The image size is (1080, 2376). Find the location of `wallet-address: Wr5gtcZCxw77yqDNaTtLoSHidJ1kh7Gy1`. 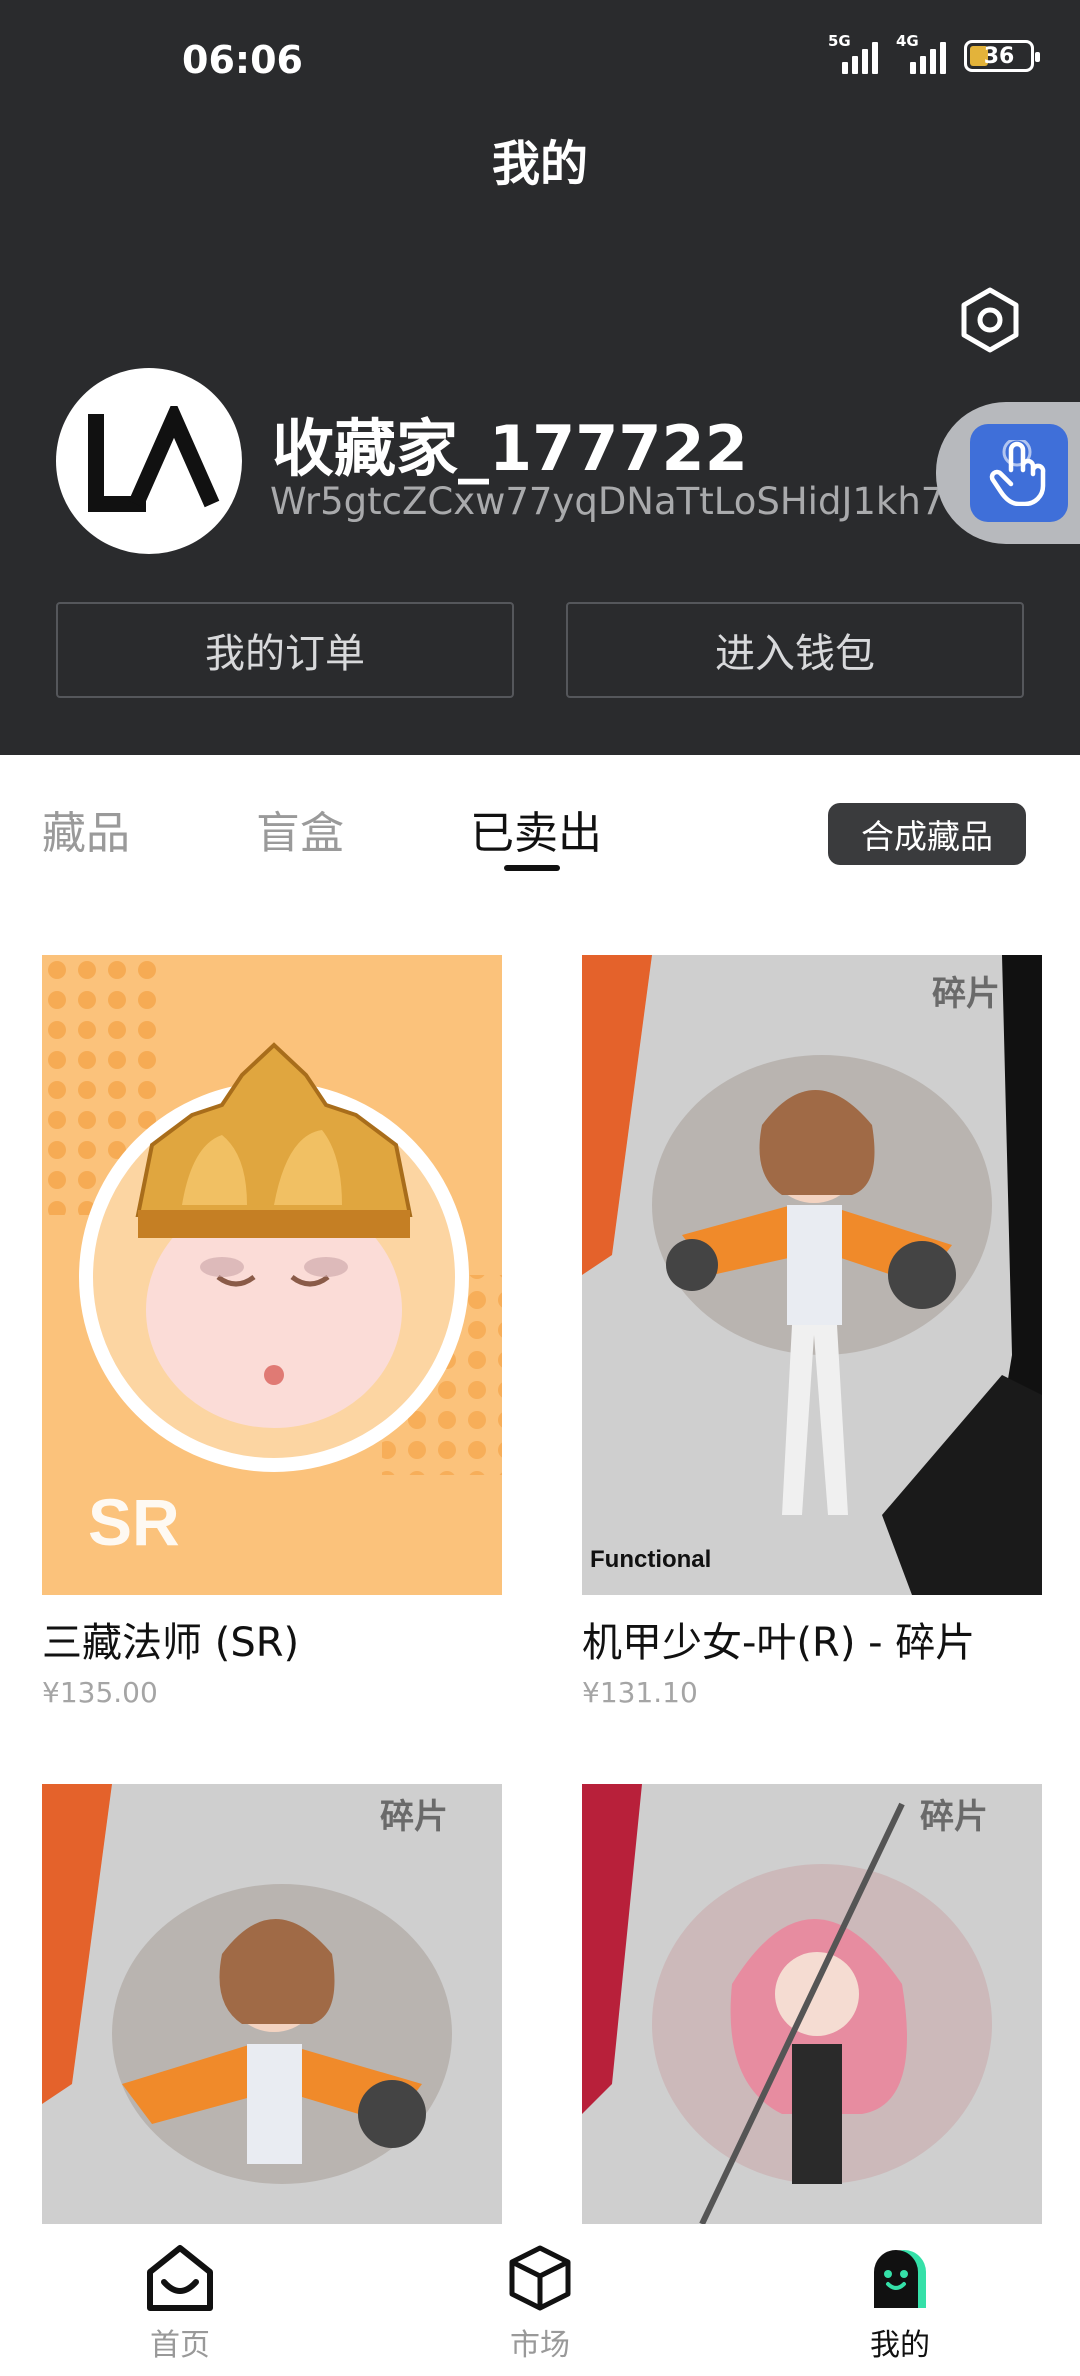

wallet-address: Wr5gtcZCxw77yqDNaTtLoSHidJ1kh7Gy1 is located at coordinates (626, 501).